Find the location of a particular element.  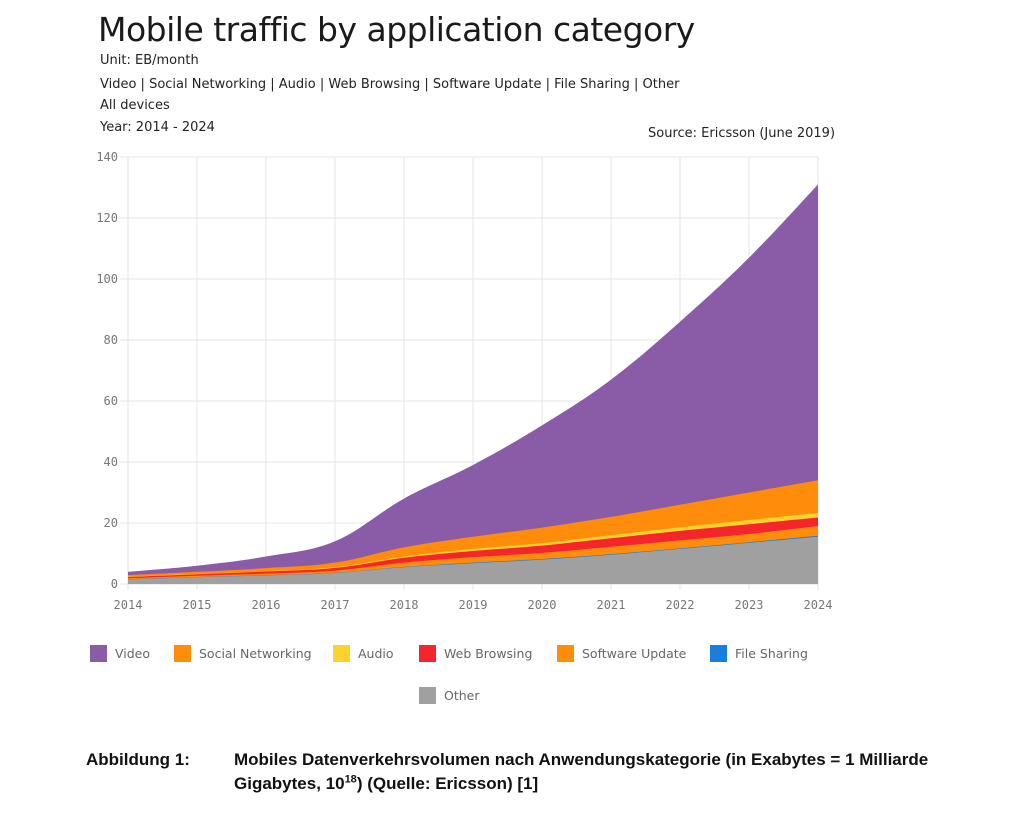

legend-label: Other is located at coordinates (462, 695).